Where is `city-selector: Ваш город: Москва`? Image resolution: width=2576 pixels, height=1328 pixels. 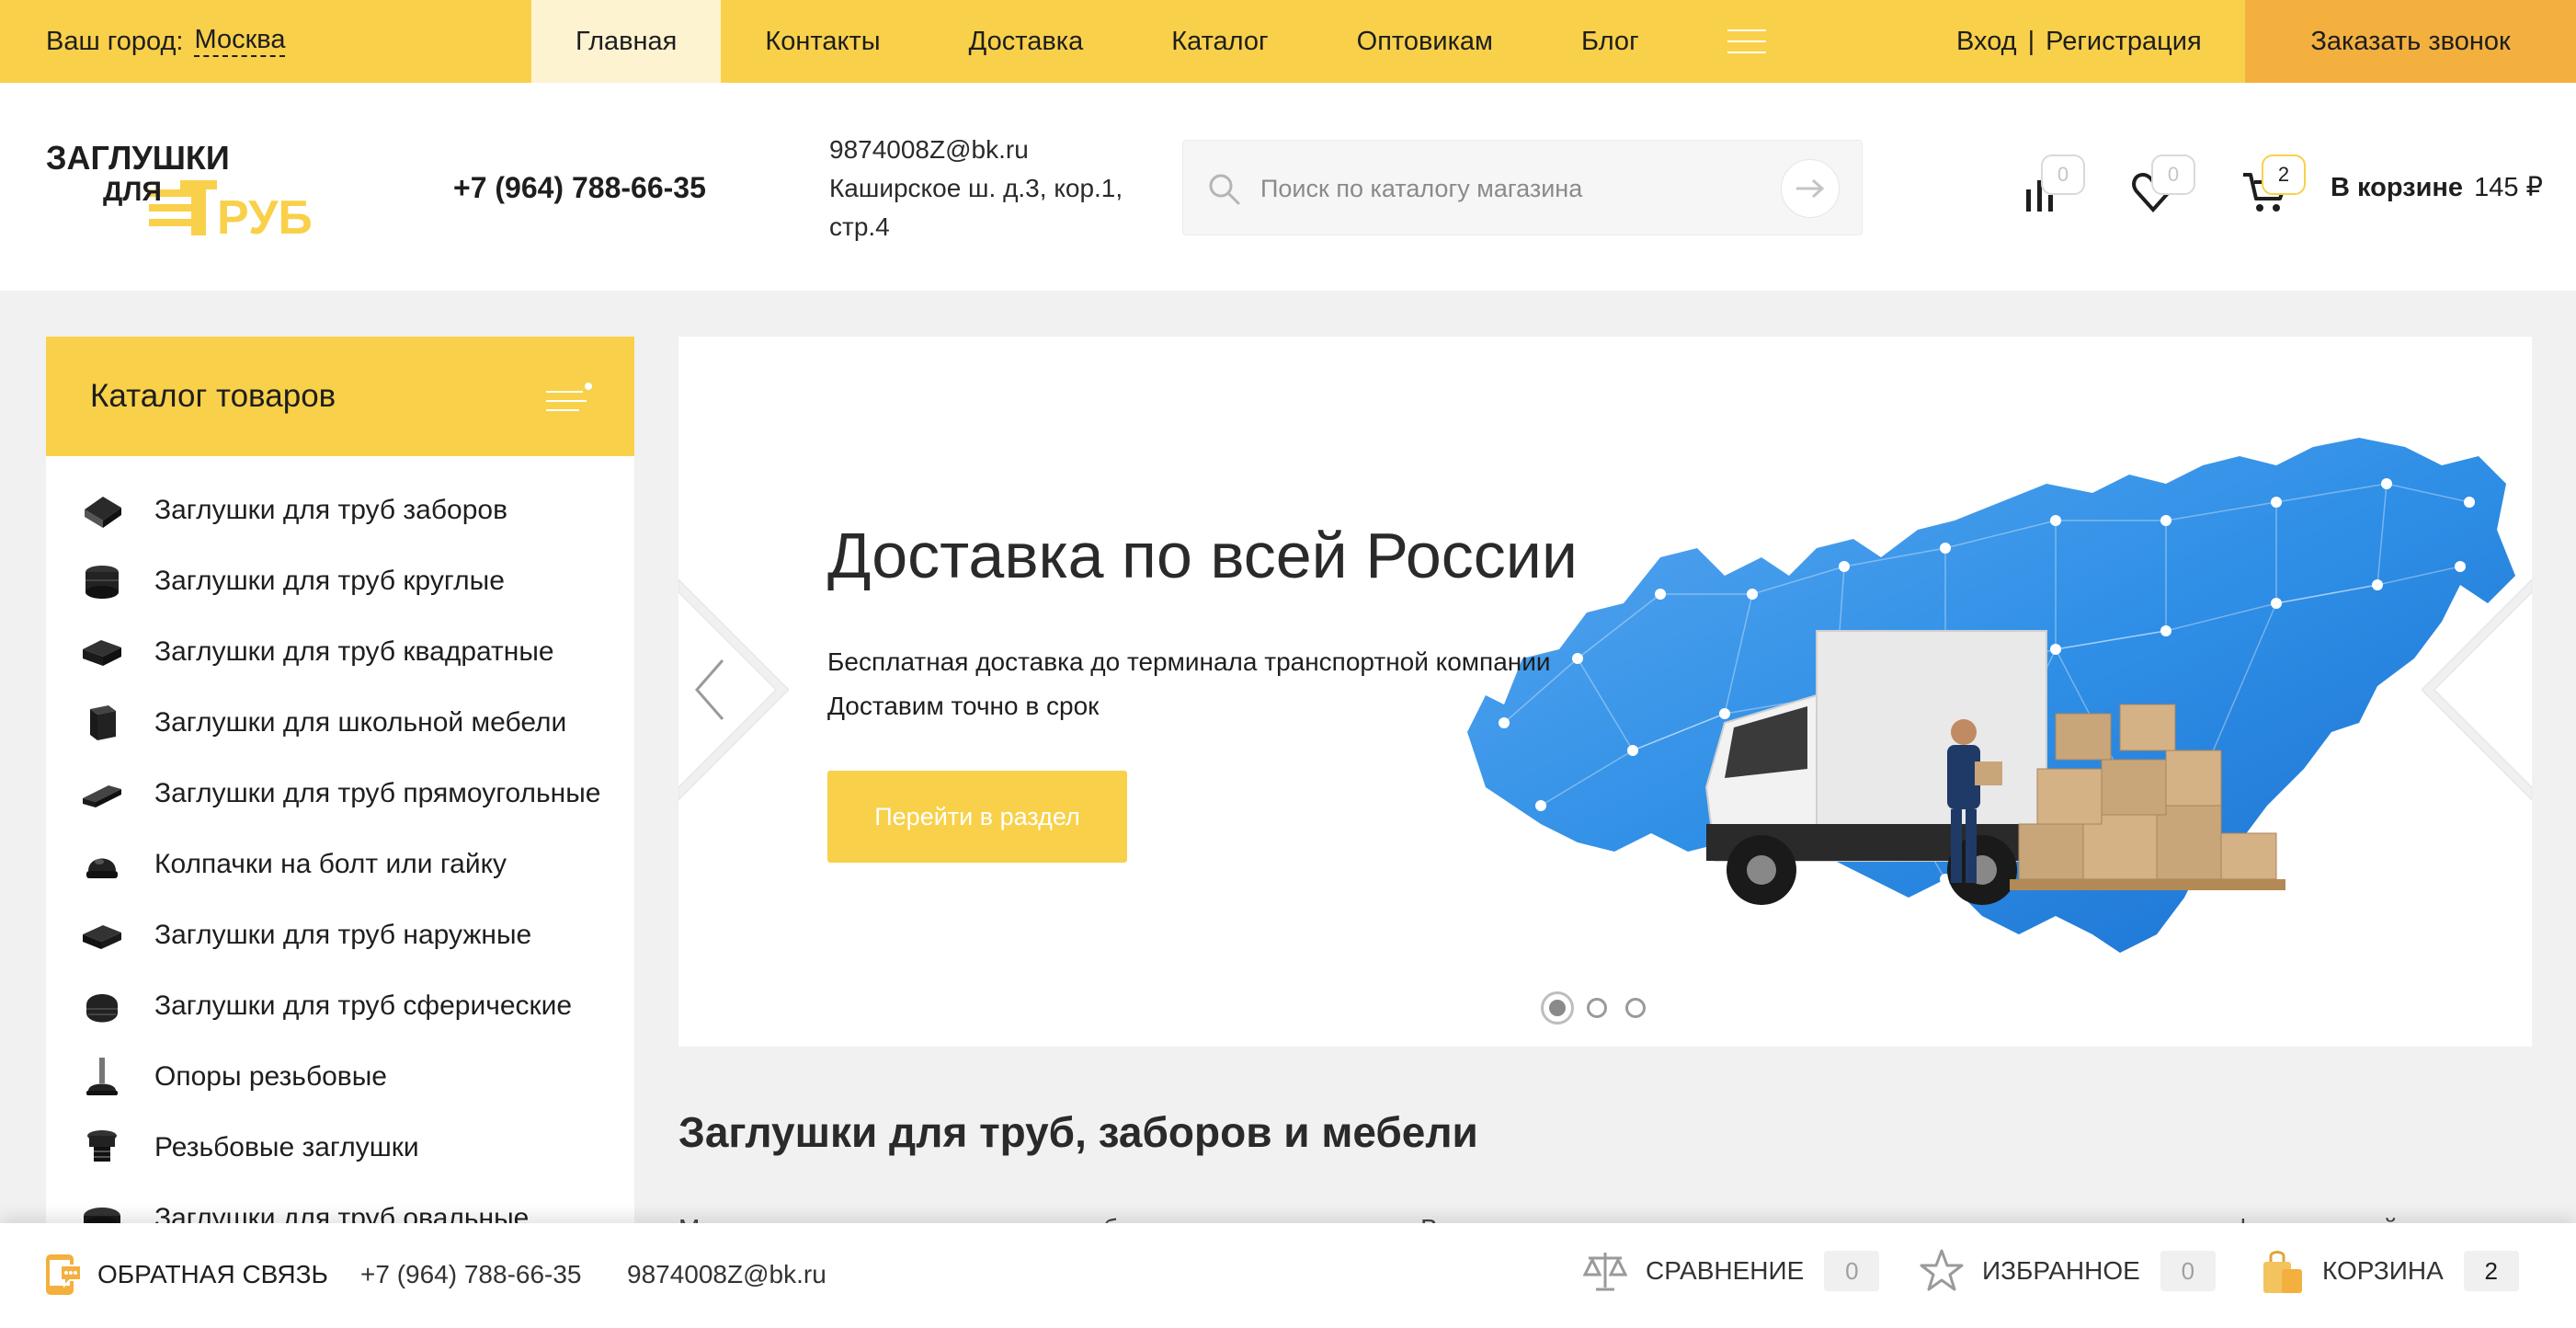
city-selector: Ваш город: Москва is located at coordinates (166, 41).